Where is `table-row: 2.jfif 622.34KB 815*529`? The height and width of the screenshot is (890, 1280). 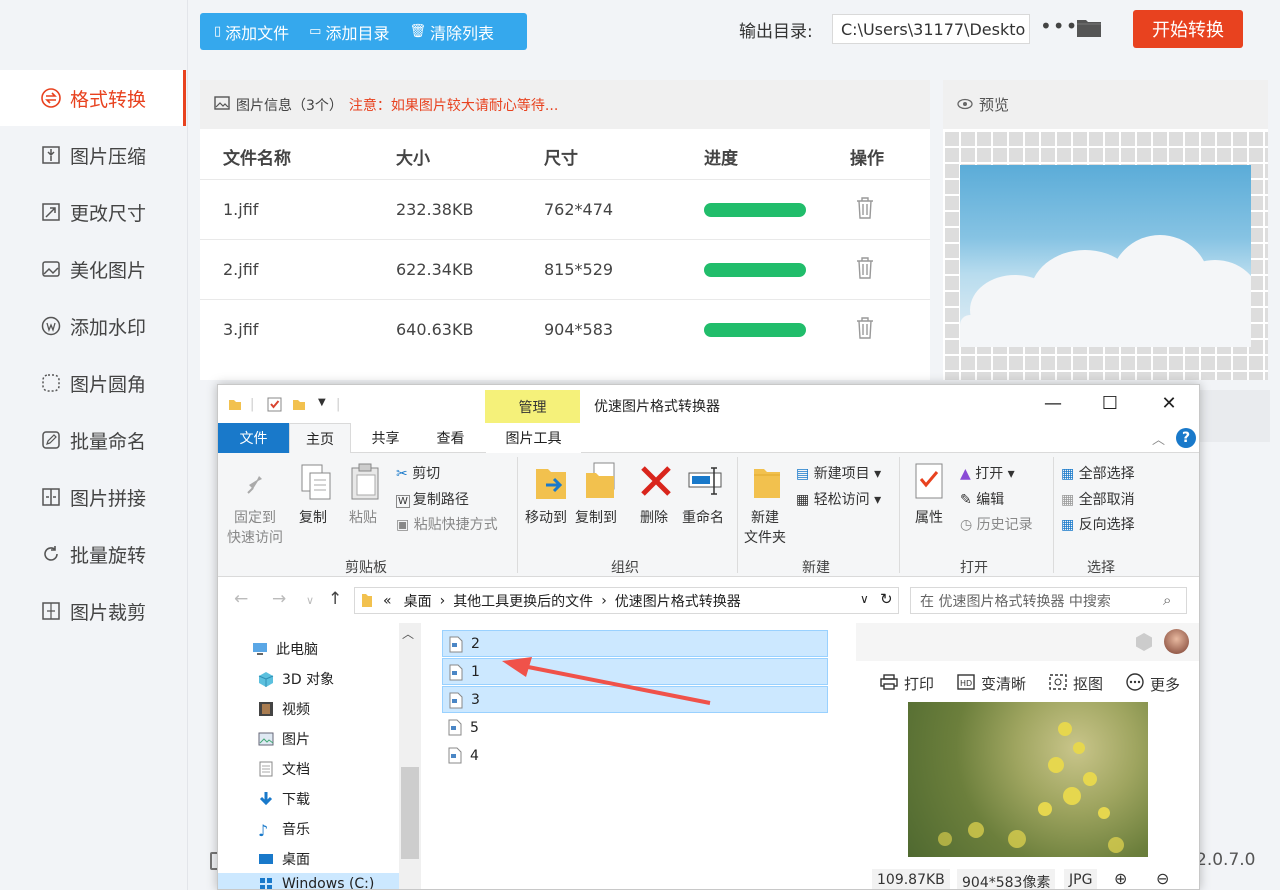 table-row: 2.jfif 622.34KB 815*529 is located at coordinates (565, 269).